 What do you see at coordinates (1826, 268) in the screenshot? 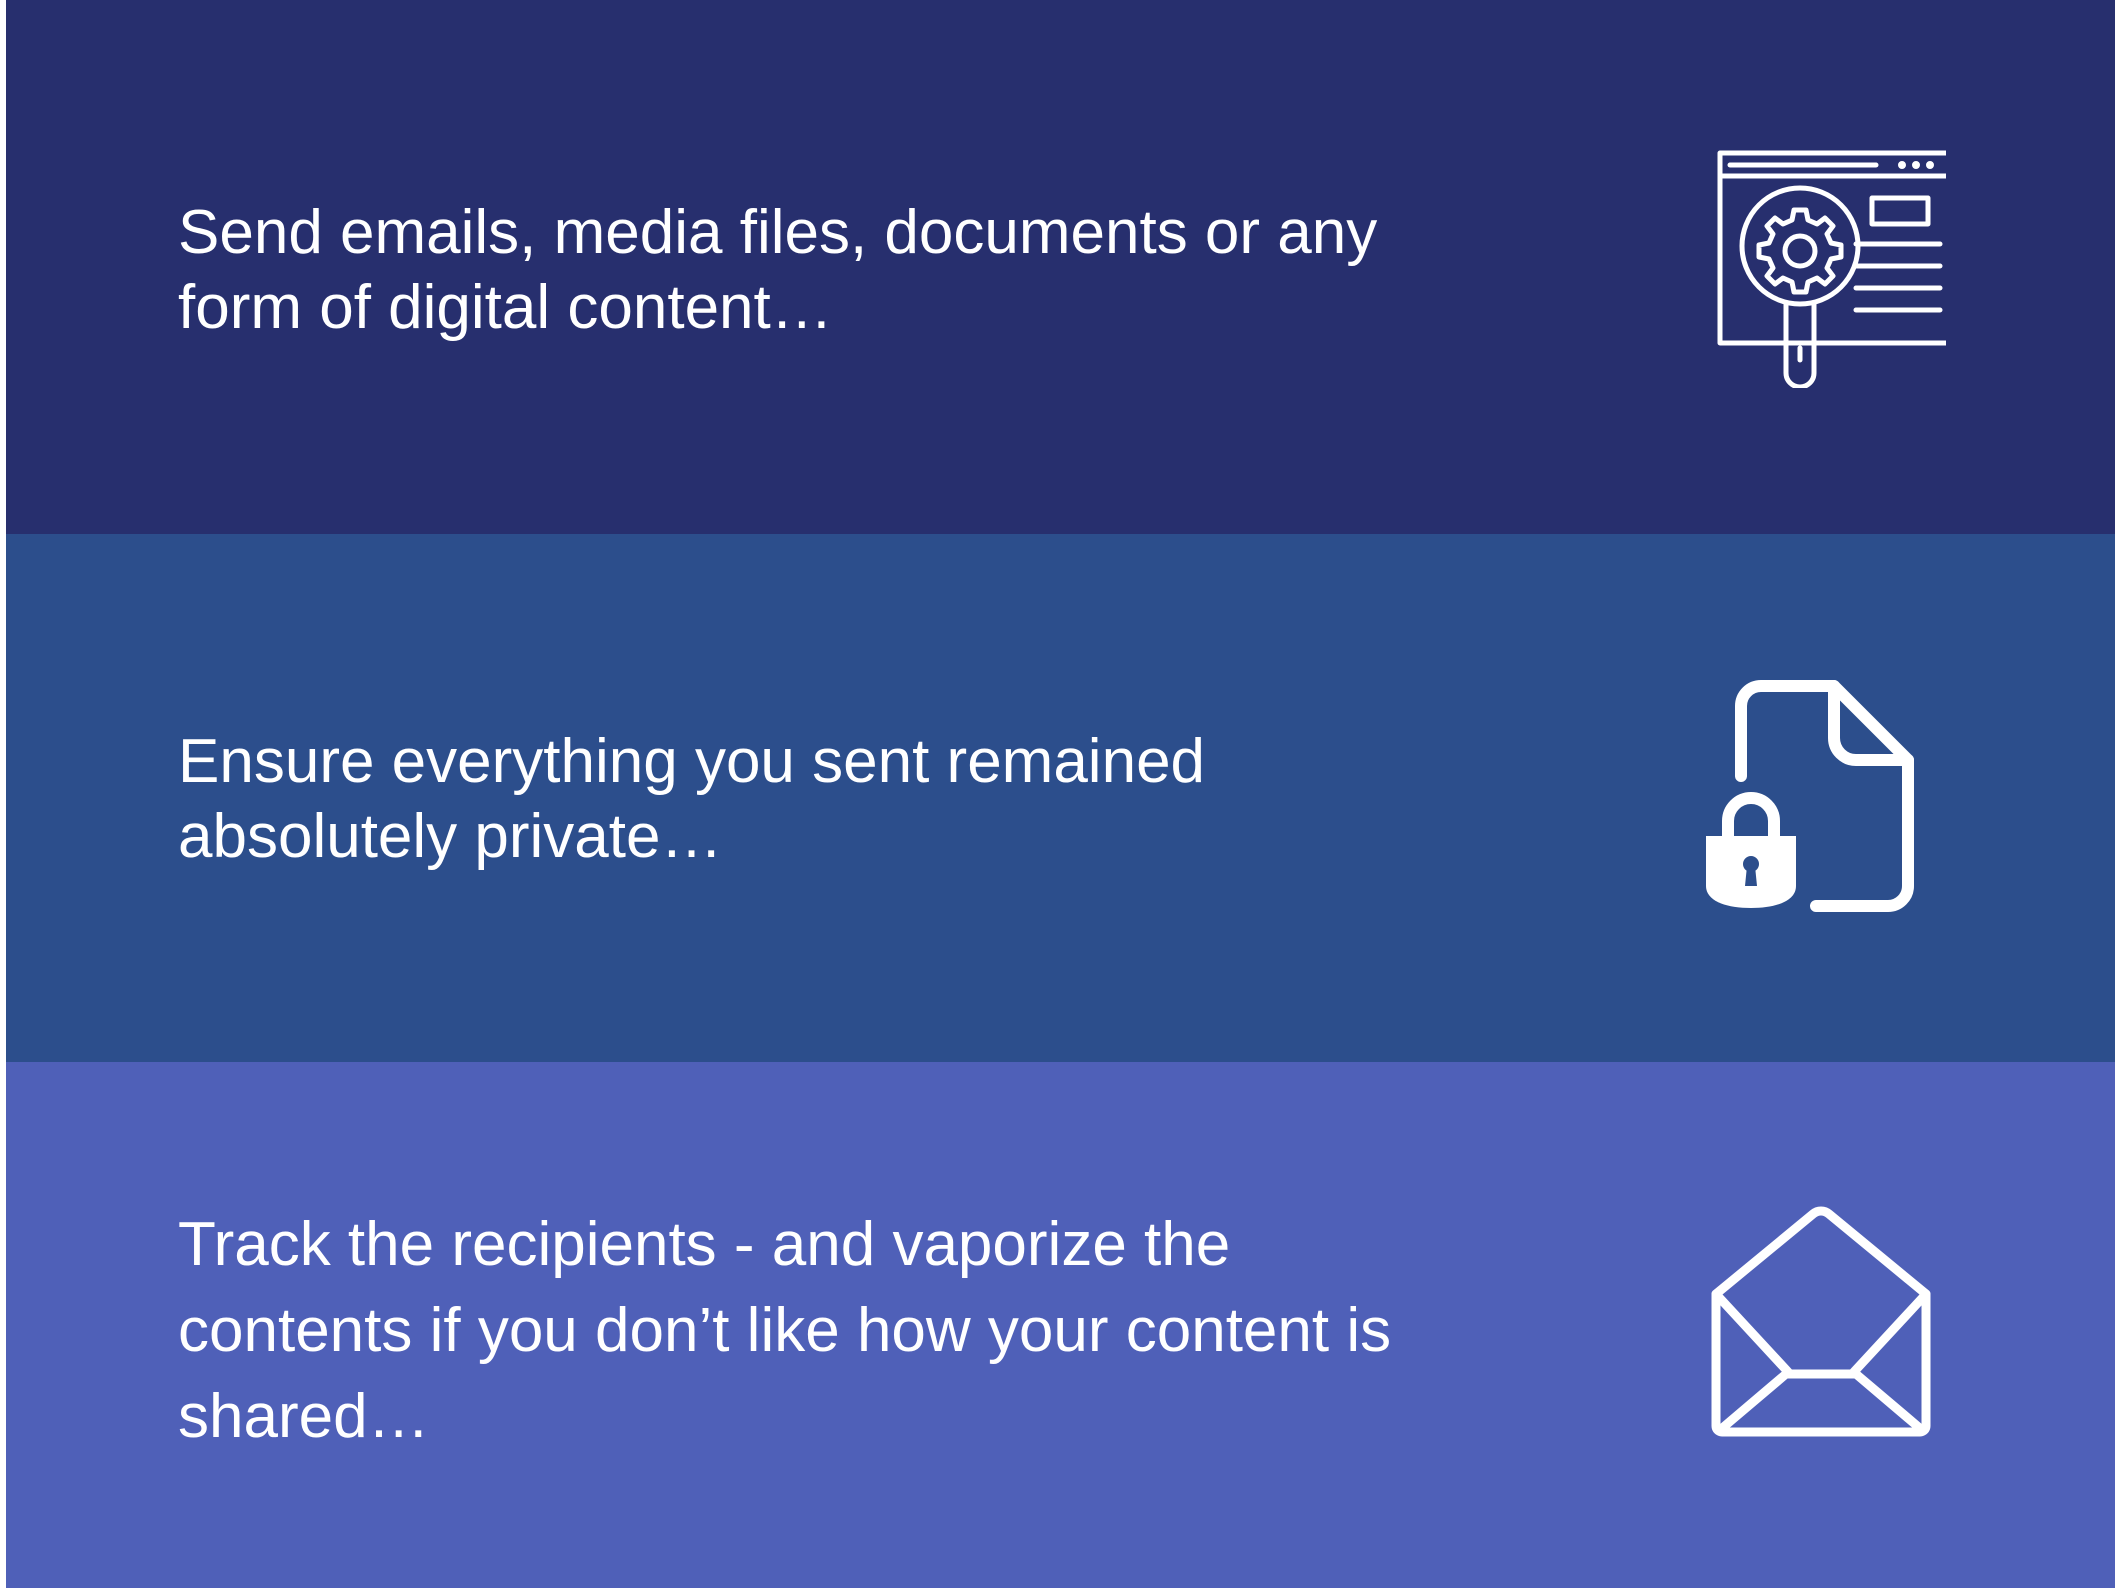
I see `browser-settings-search-icon` at bounding box center [1826, 268].